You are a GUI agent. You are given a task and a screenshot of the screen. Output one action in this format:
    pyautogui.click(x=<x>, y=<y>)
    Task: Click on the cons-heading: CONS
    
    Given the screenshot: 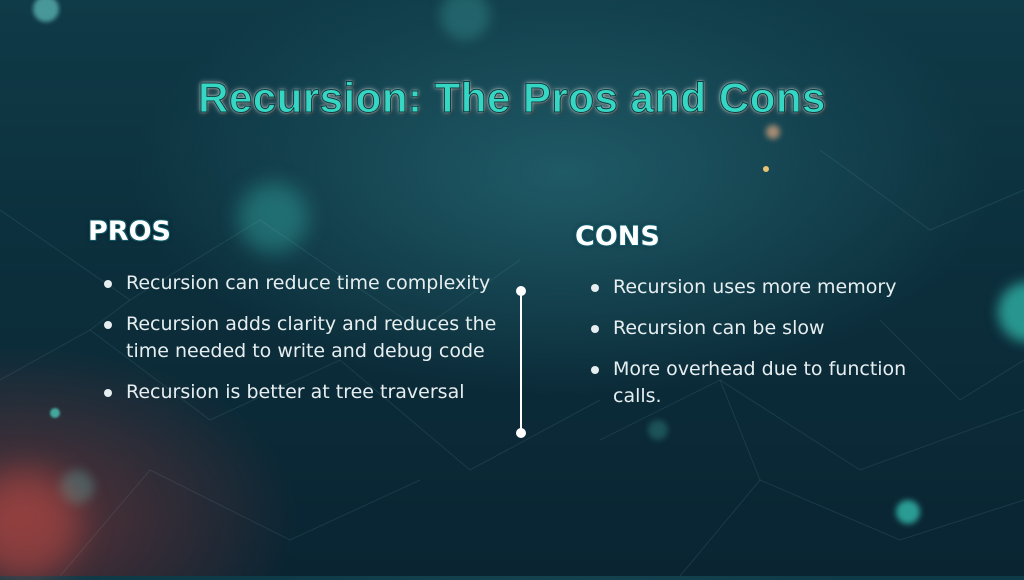 What is the action you would take?
    pyautogui.click(x=617, y=236)
    